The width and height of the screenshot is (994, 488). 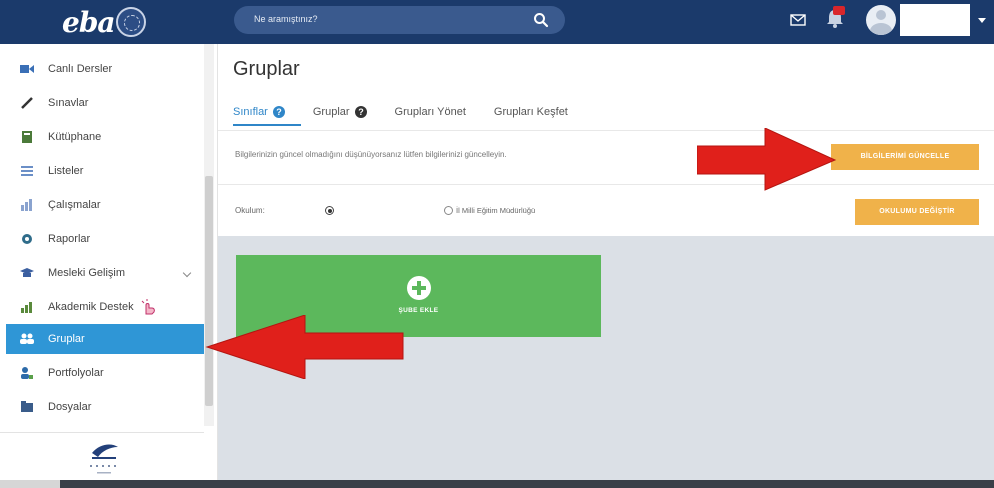 What do you see at coordinates (149, 307) in the screenshot?
I see `pointer-hand-icon` at bounding box center [149, 307].